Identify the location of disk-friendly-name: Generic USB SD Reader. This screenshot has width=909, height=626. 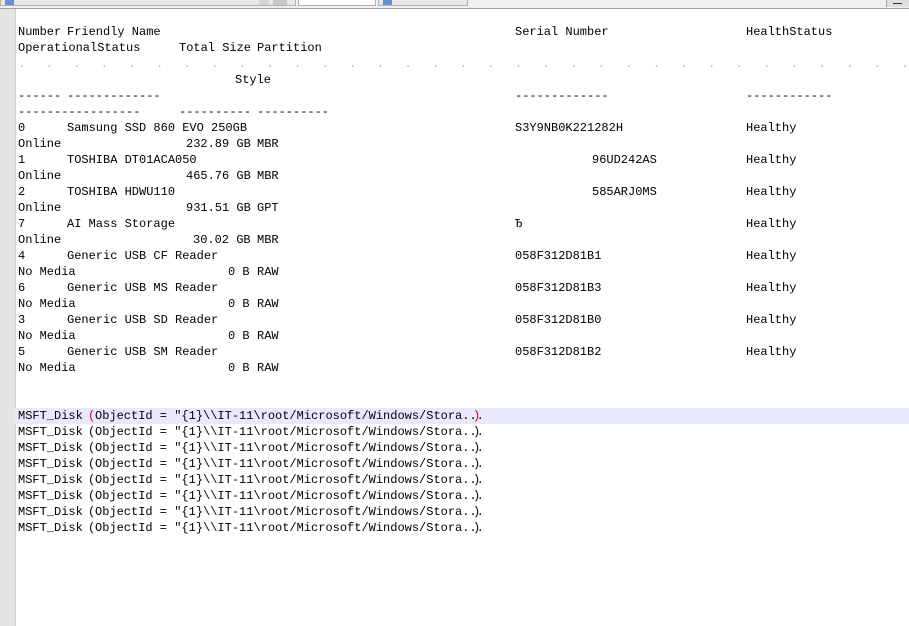
(143, 320).